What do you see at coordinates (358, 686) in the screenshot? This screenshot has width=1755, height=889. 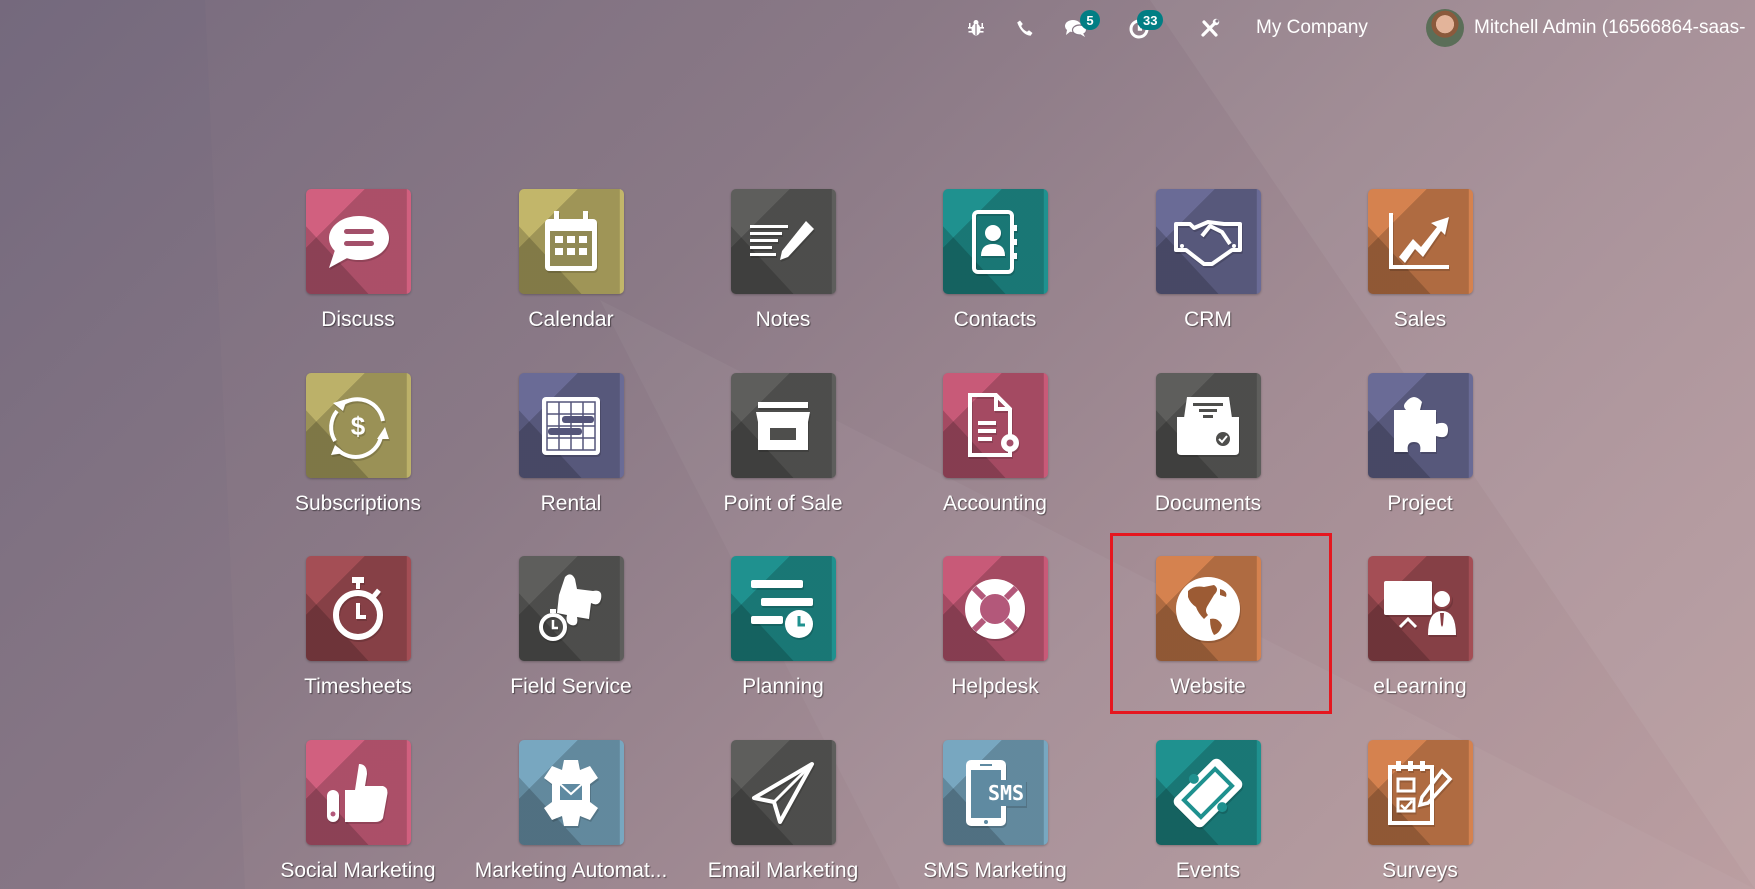 I see `app-label: Timesheets` at bounding box center [358, 686].